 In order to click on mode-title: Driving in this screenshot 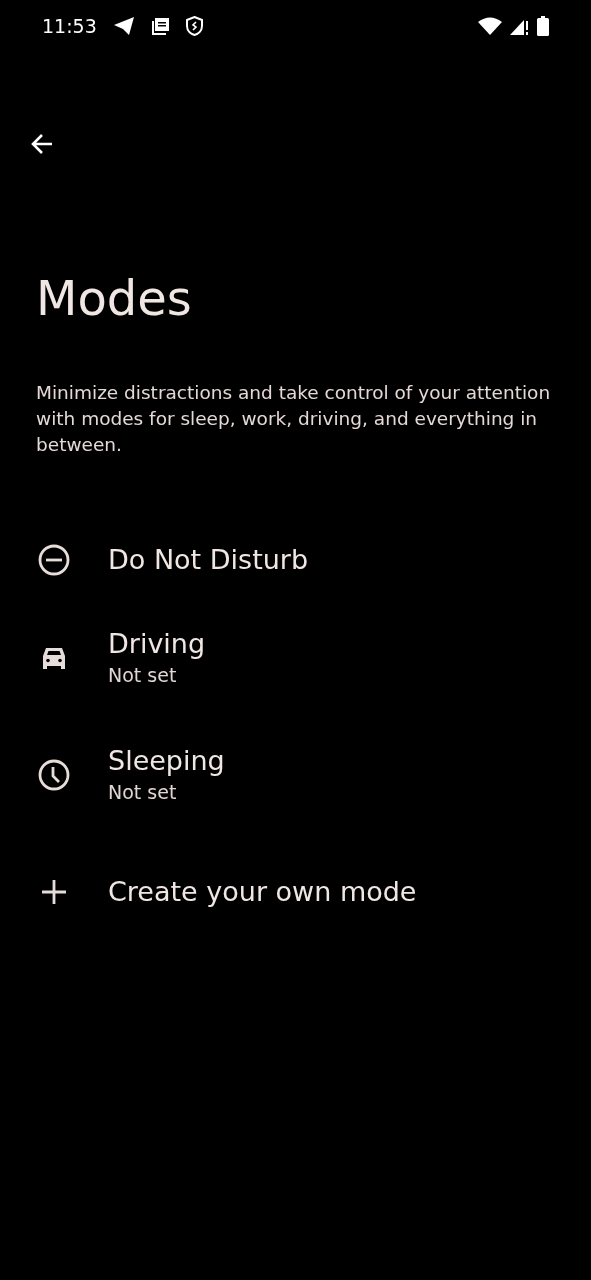, I will do `click(157, 643)`.